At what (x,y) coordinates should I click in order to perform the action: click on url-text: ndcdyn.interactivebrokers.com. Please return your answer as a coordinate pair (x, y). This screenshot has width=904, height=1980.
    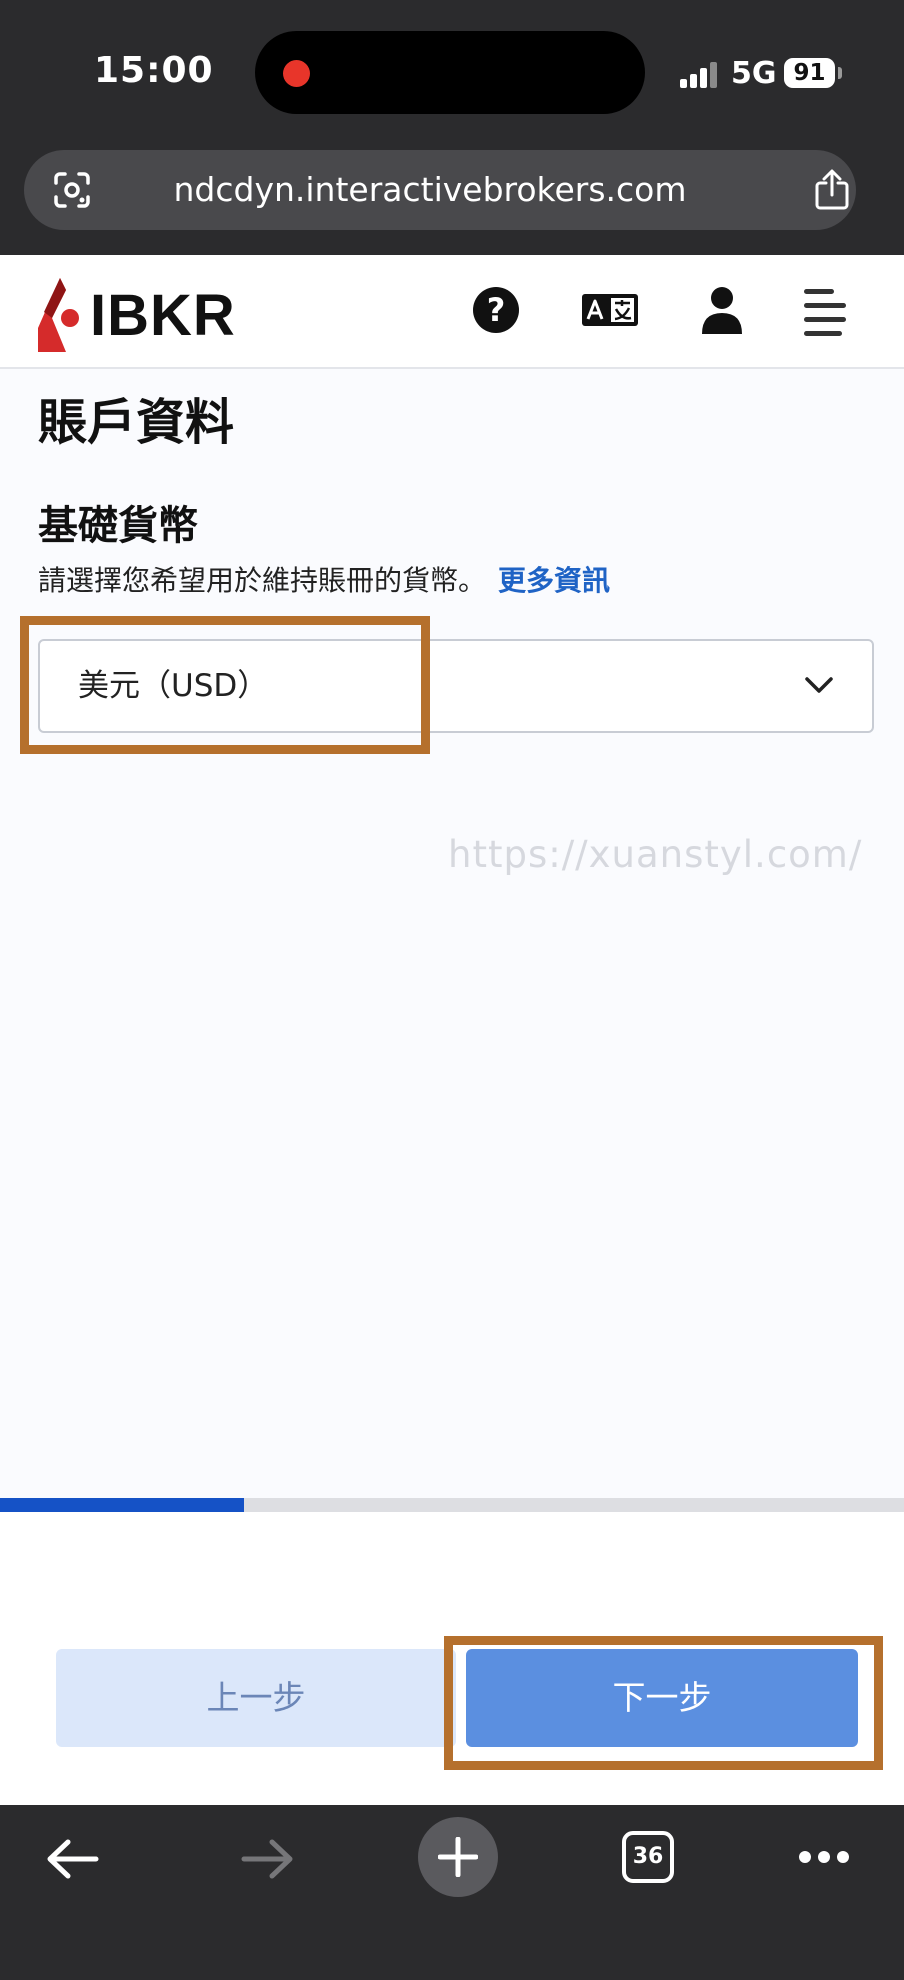
    Looking at the image, I should click on (430, 190).